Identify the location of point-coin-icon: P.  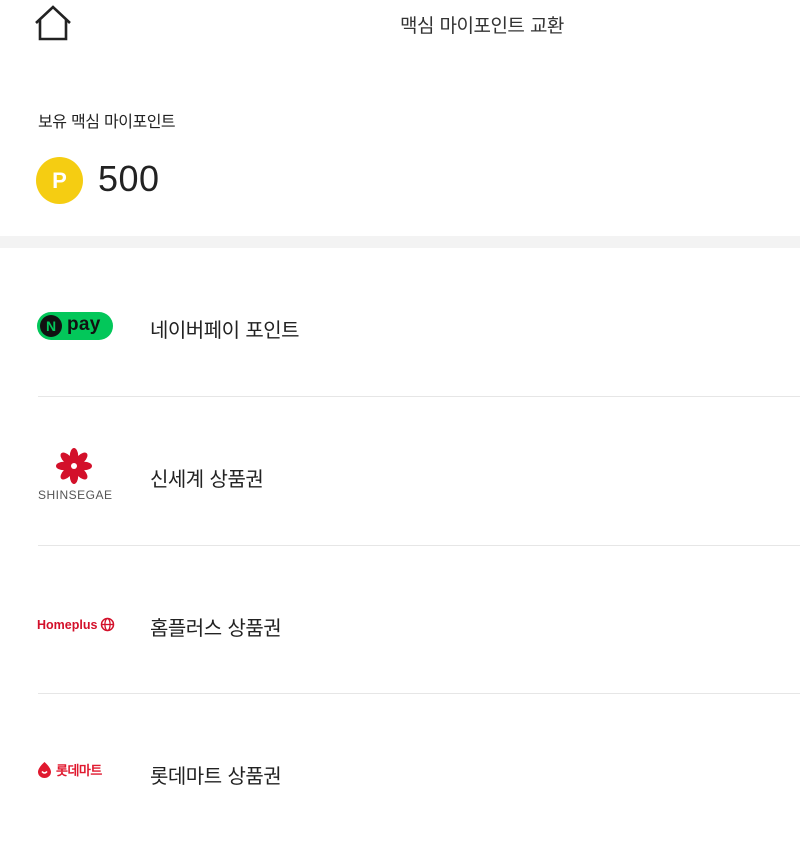
(59, 180).